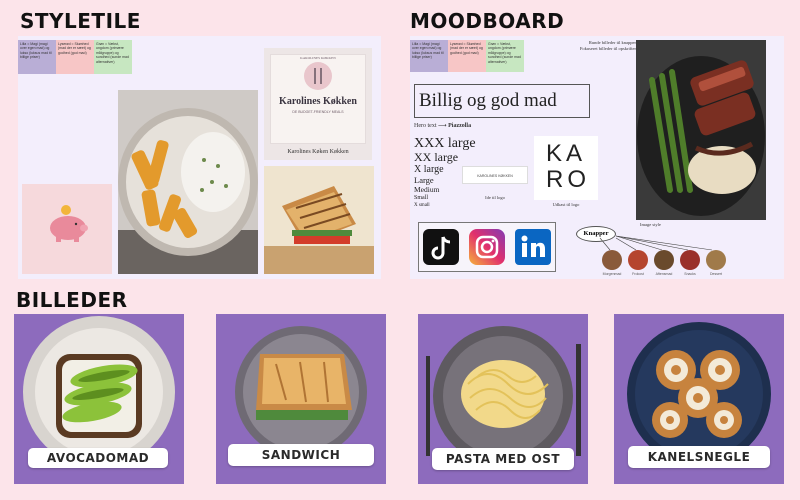 The image size is (800, 500). I want to click on pasta-med-ost-card: PASTA MED OST, so click(503, 399).